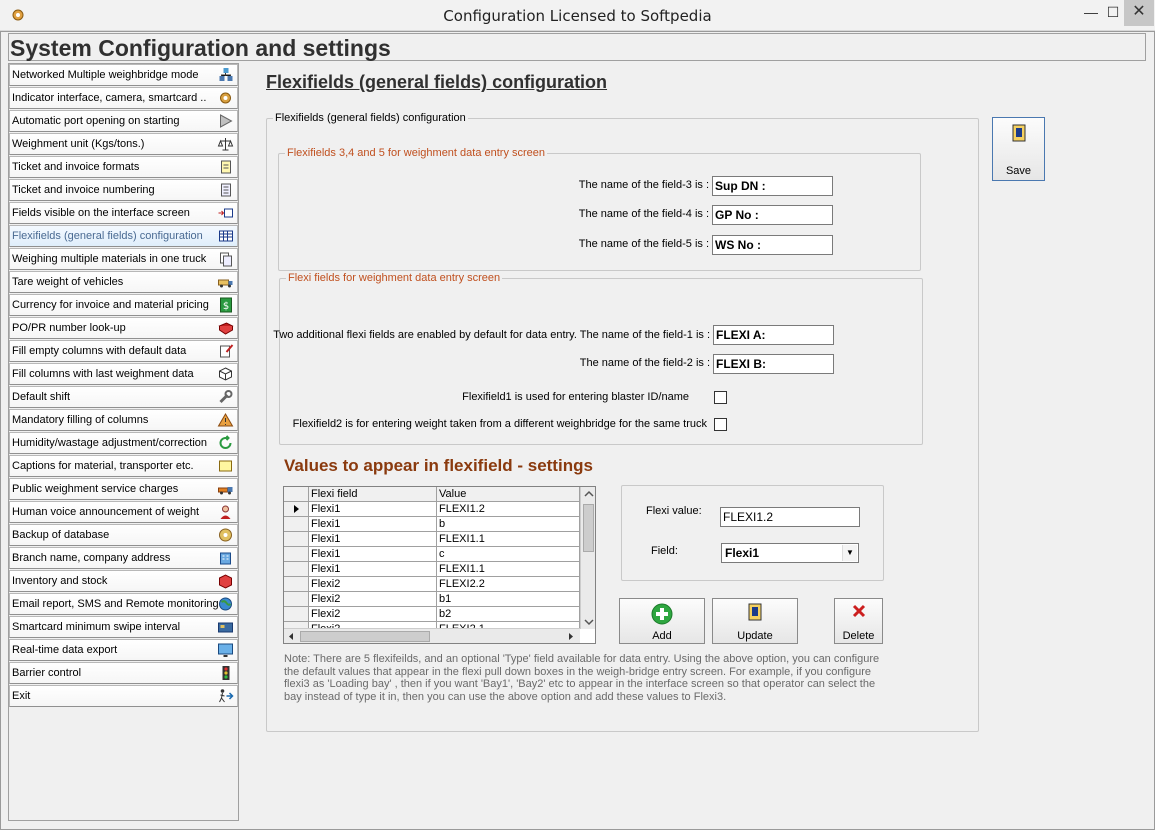 The width and height of the screenshot is (1155, 830). What do you see at coordinates (123, 650) in the screenshot?
I see `sidebar-item: Real-time data export` at bounding box center [123, 650].